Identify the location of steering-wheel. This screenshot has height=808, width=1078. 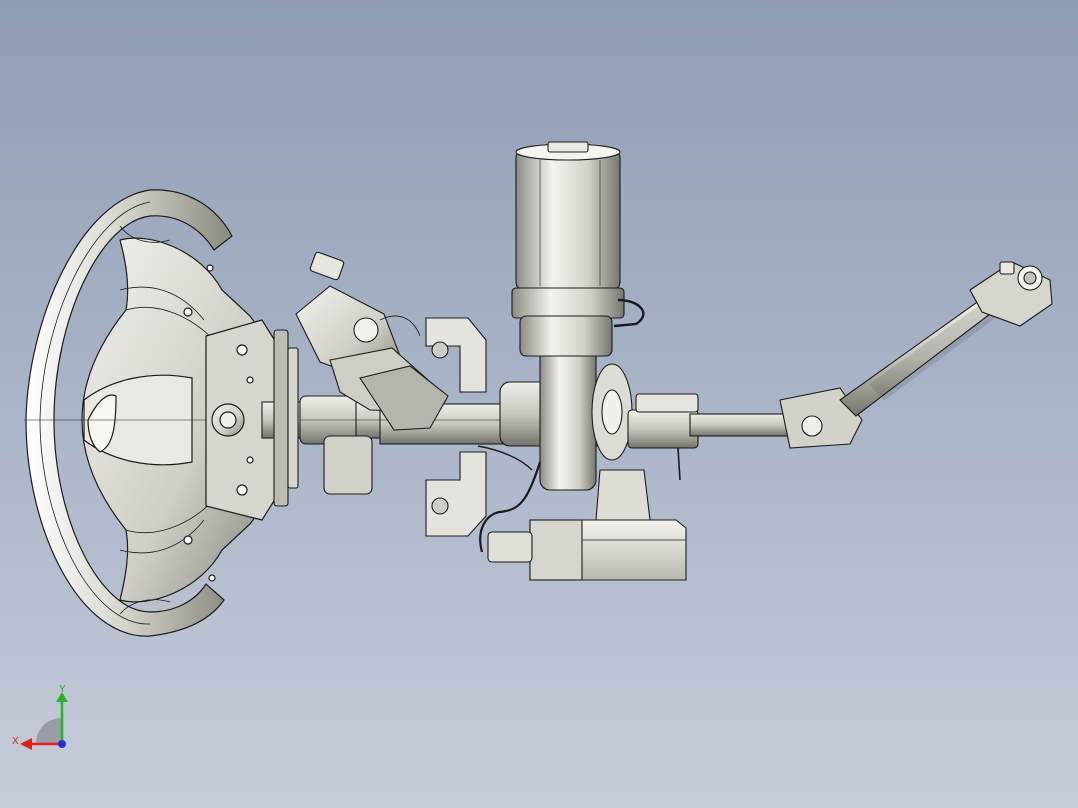
(153, 413).